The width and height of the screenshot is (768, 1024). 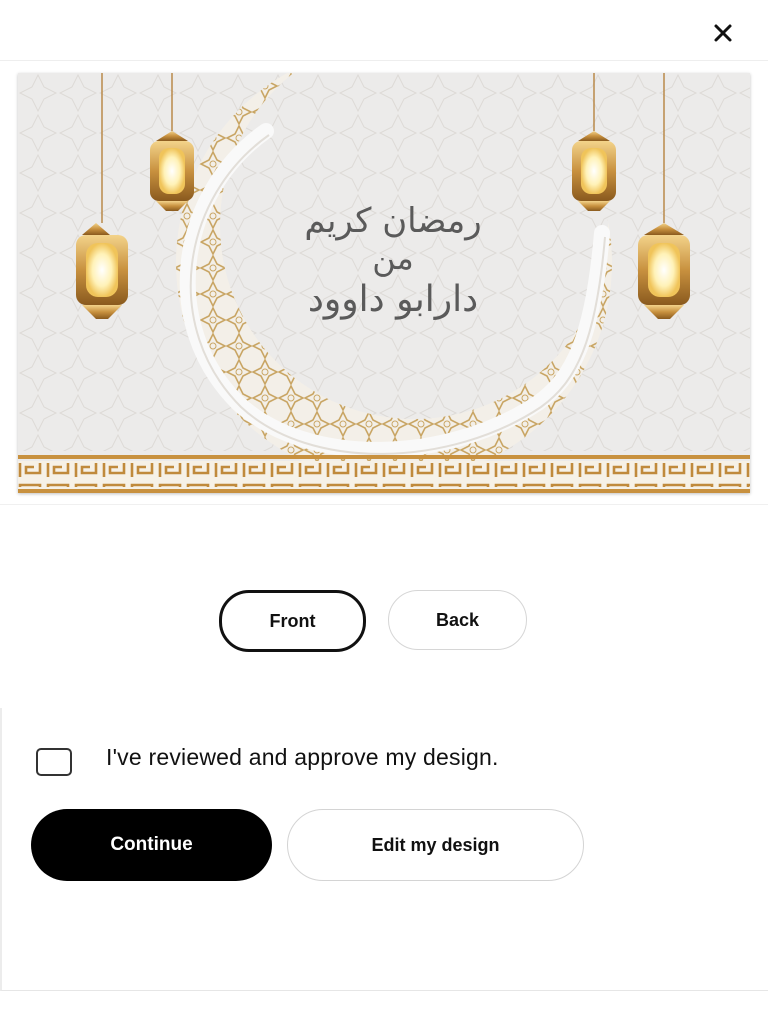 What do you see at coordinates (384, 30) in the screenshot?
I see `top-bar` at bounding box center [384, 30].